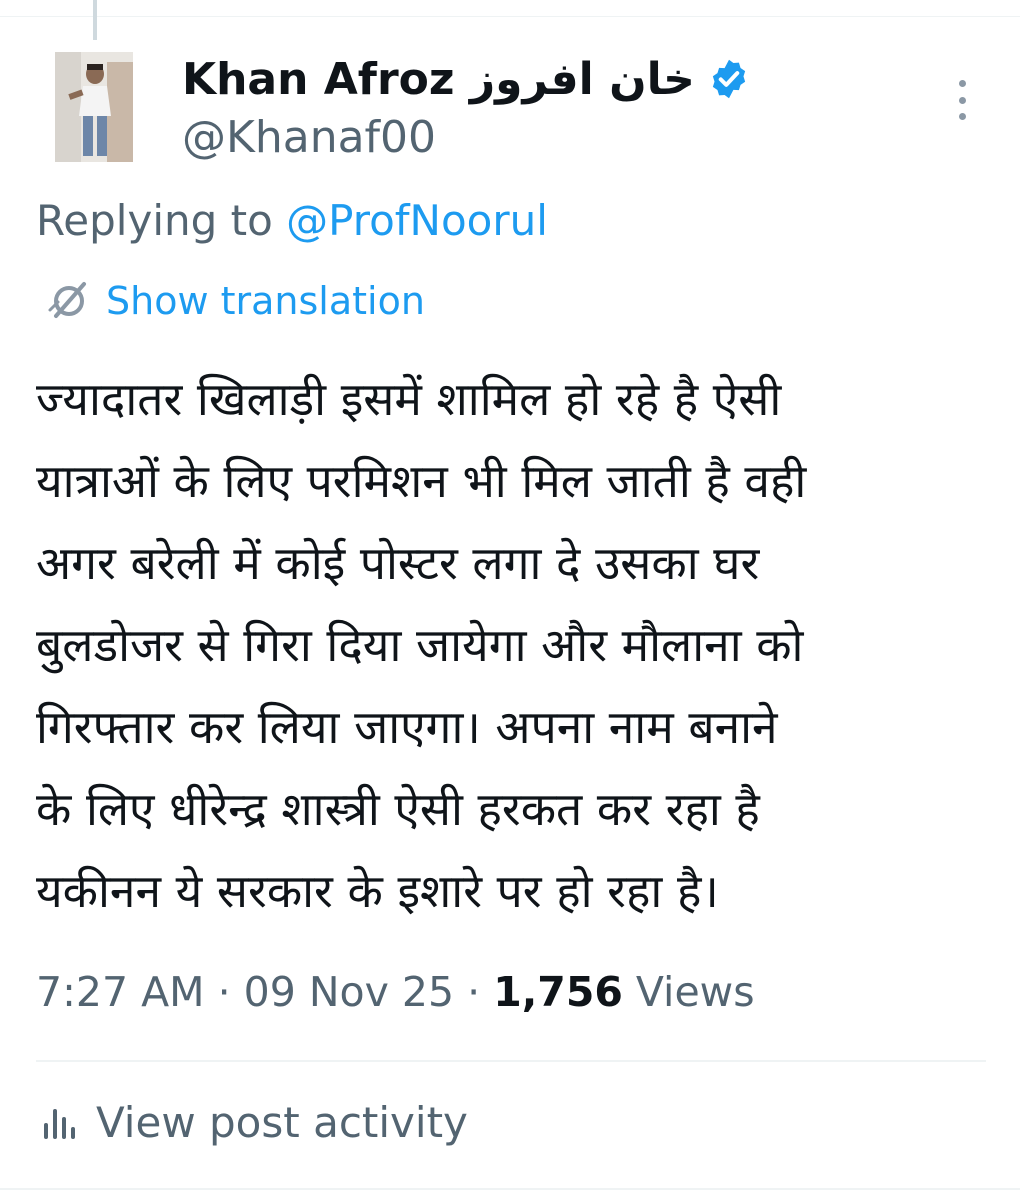  I want to click on post-time: 7:27 AM, so click(120, 992).